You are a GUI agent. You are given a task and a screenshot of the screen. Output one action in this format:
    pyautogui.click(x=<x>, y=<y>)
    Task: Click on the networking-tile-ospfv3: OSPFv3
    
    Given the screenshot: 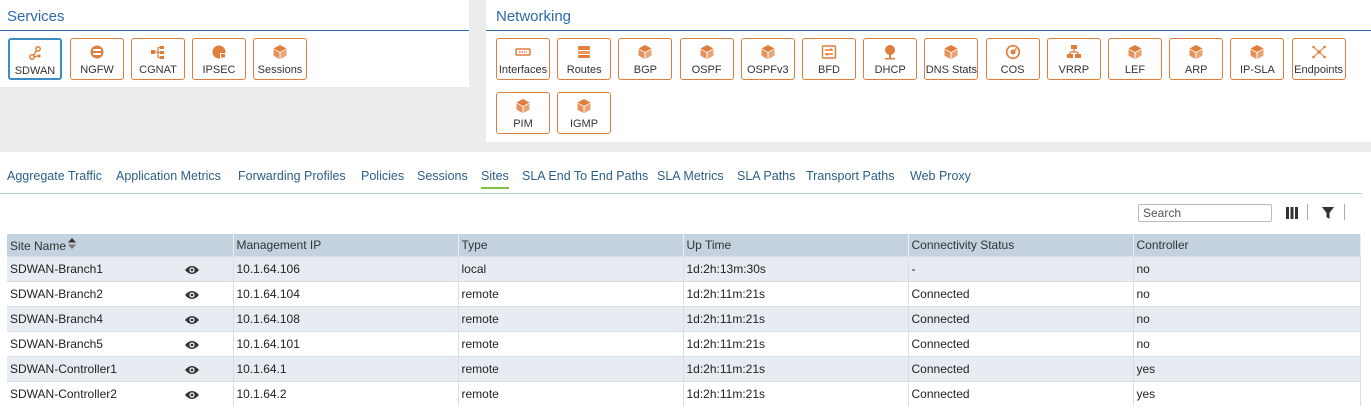 What is the action you would take?
    pyautogui.click(x=767, y=59)
    